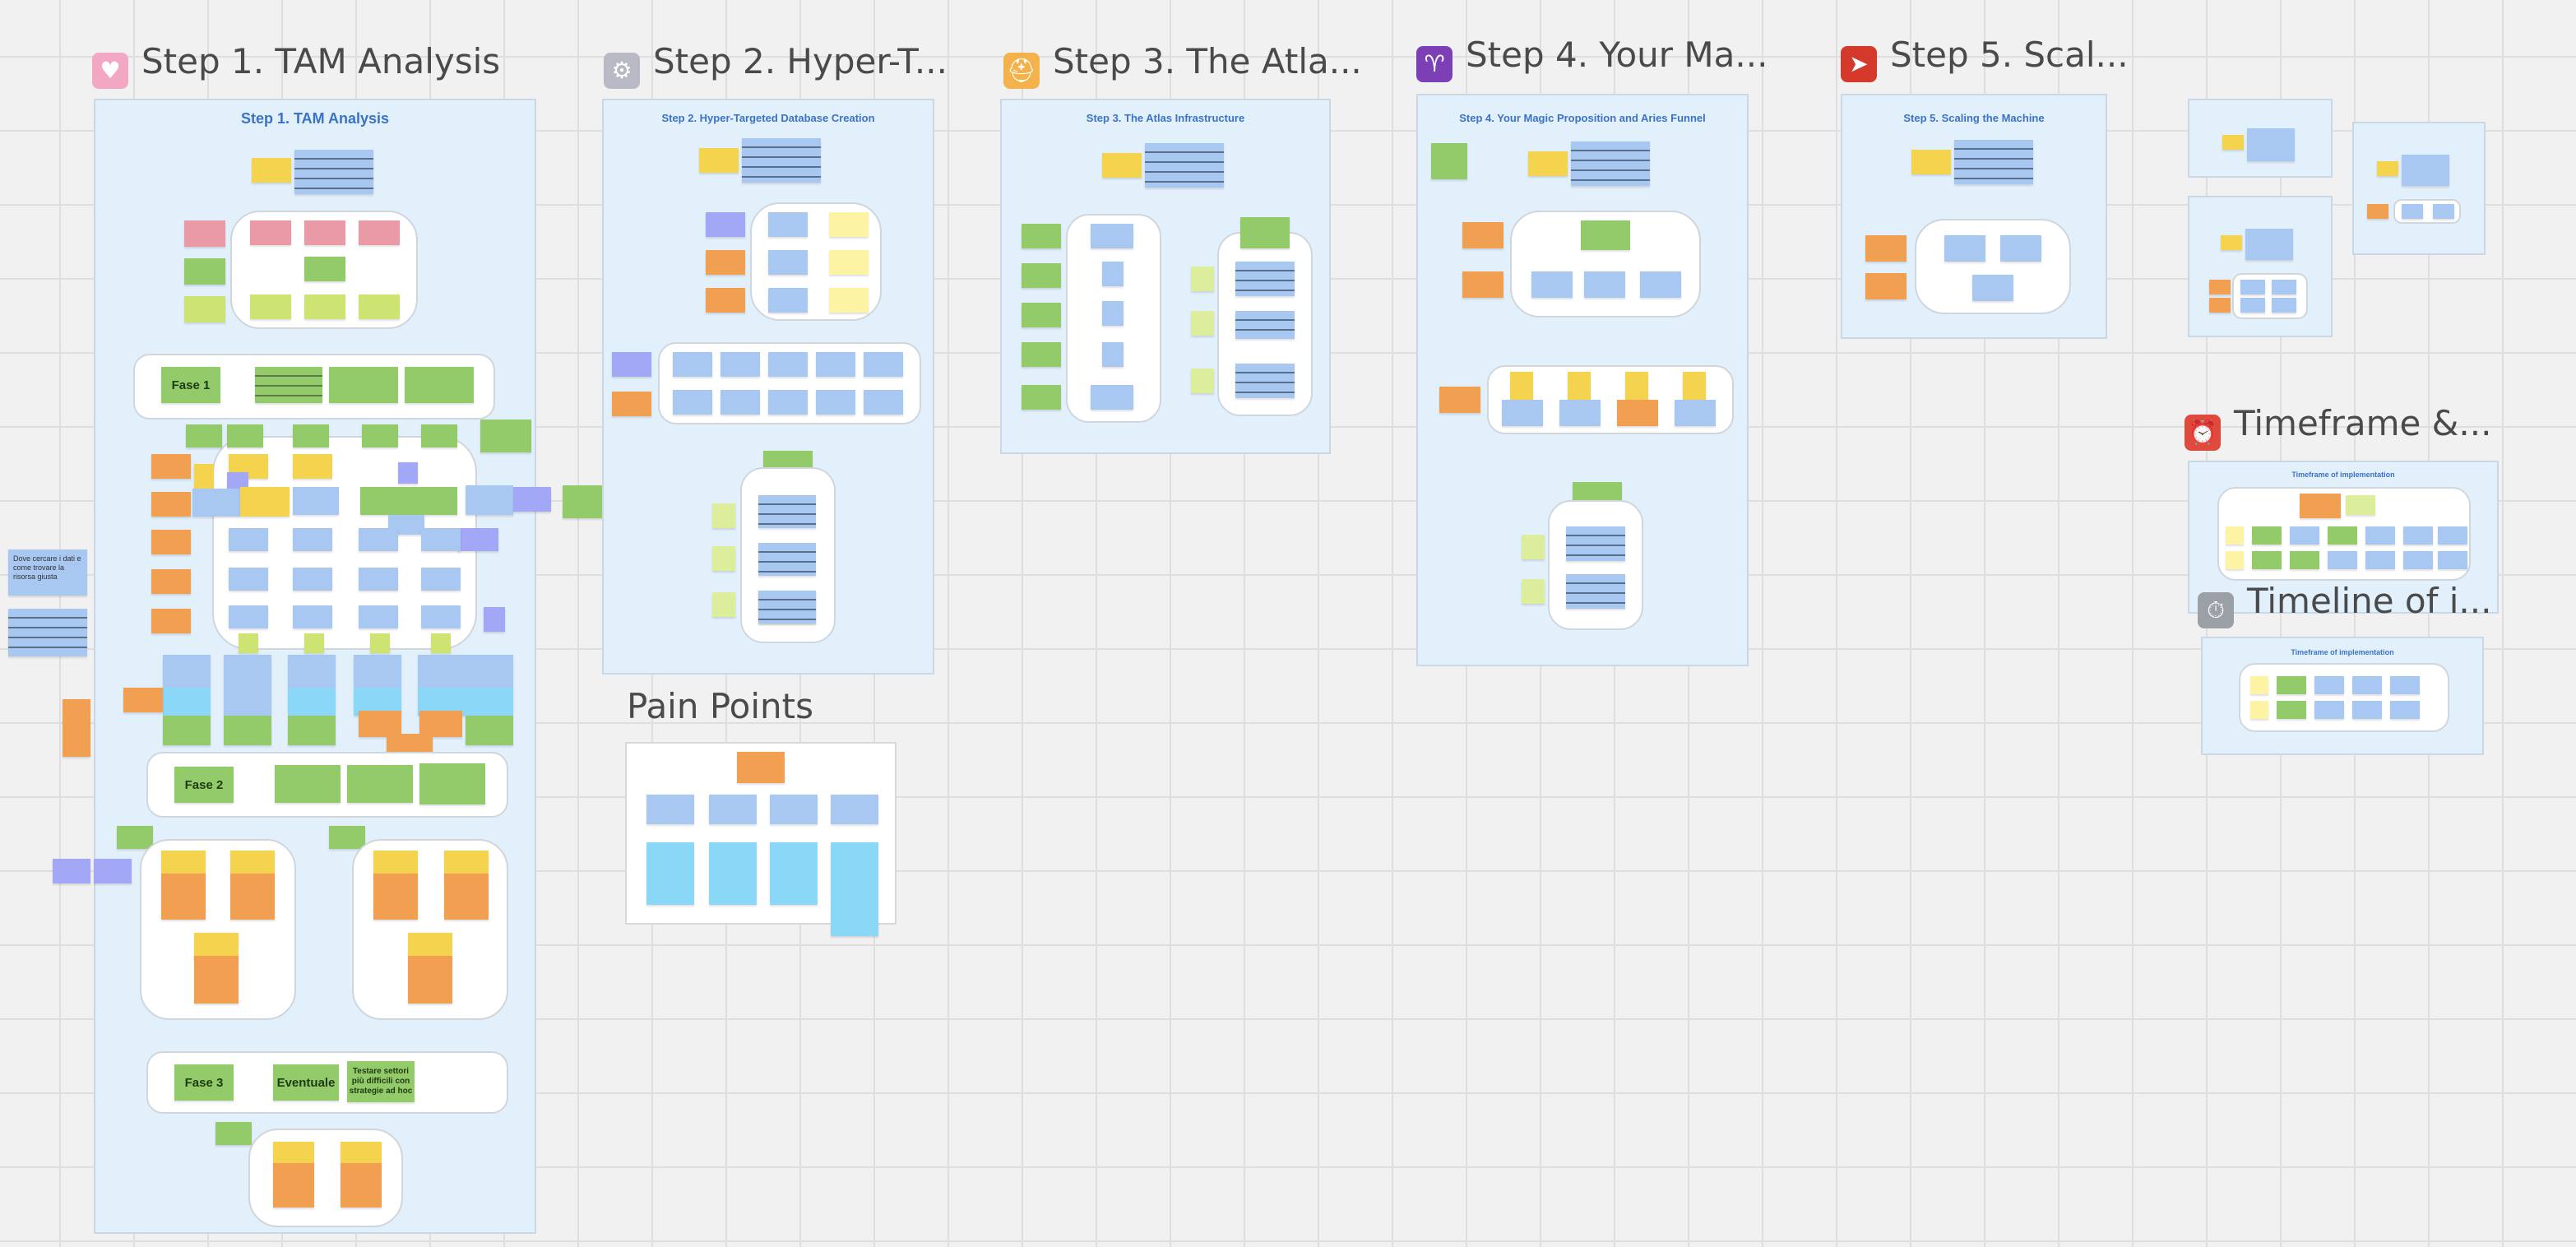 This screenshot has height=1247, width=2576. Describe the element at coordinates (296, 66) in the screenshot. I see `frame-title-step1: ♥ Step 1. TAM Analysis` at that location.